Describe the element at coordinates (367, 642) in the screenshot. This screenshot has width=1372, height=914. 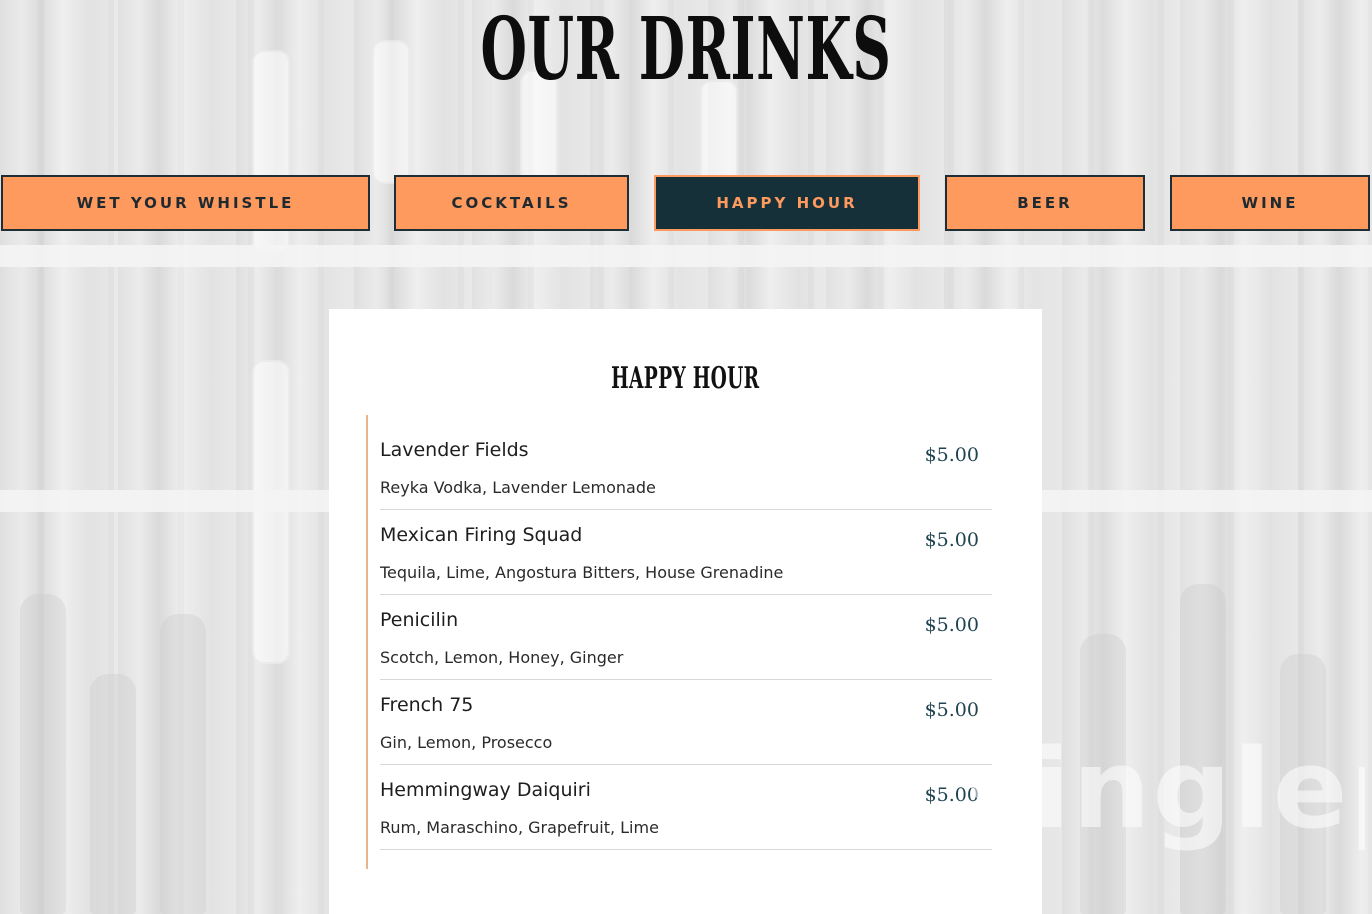
I see `accent-divider` at that location.